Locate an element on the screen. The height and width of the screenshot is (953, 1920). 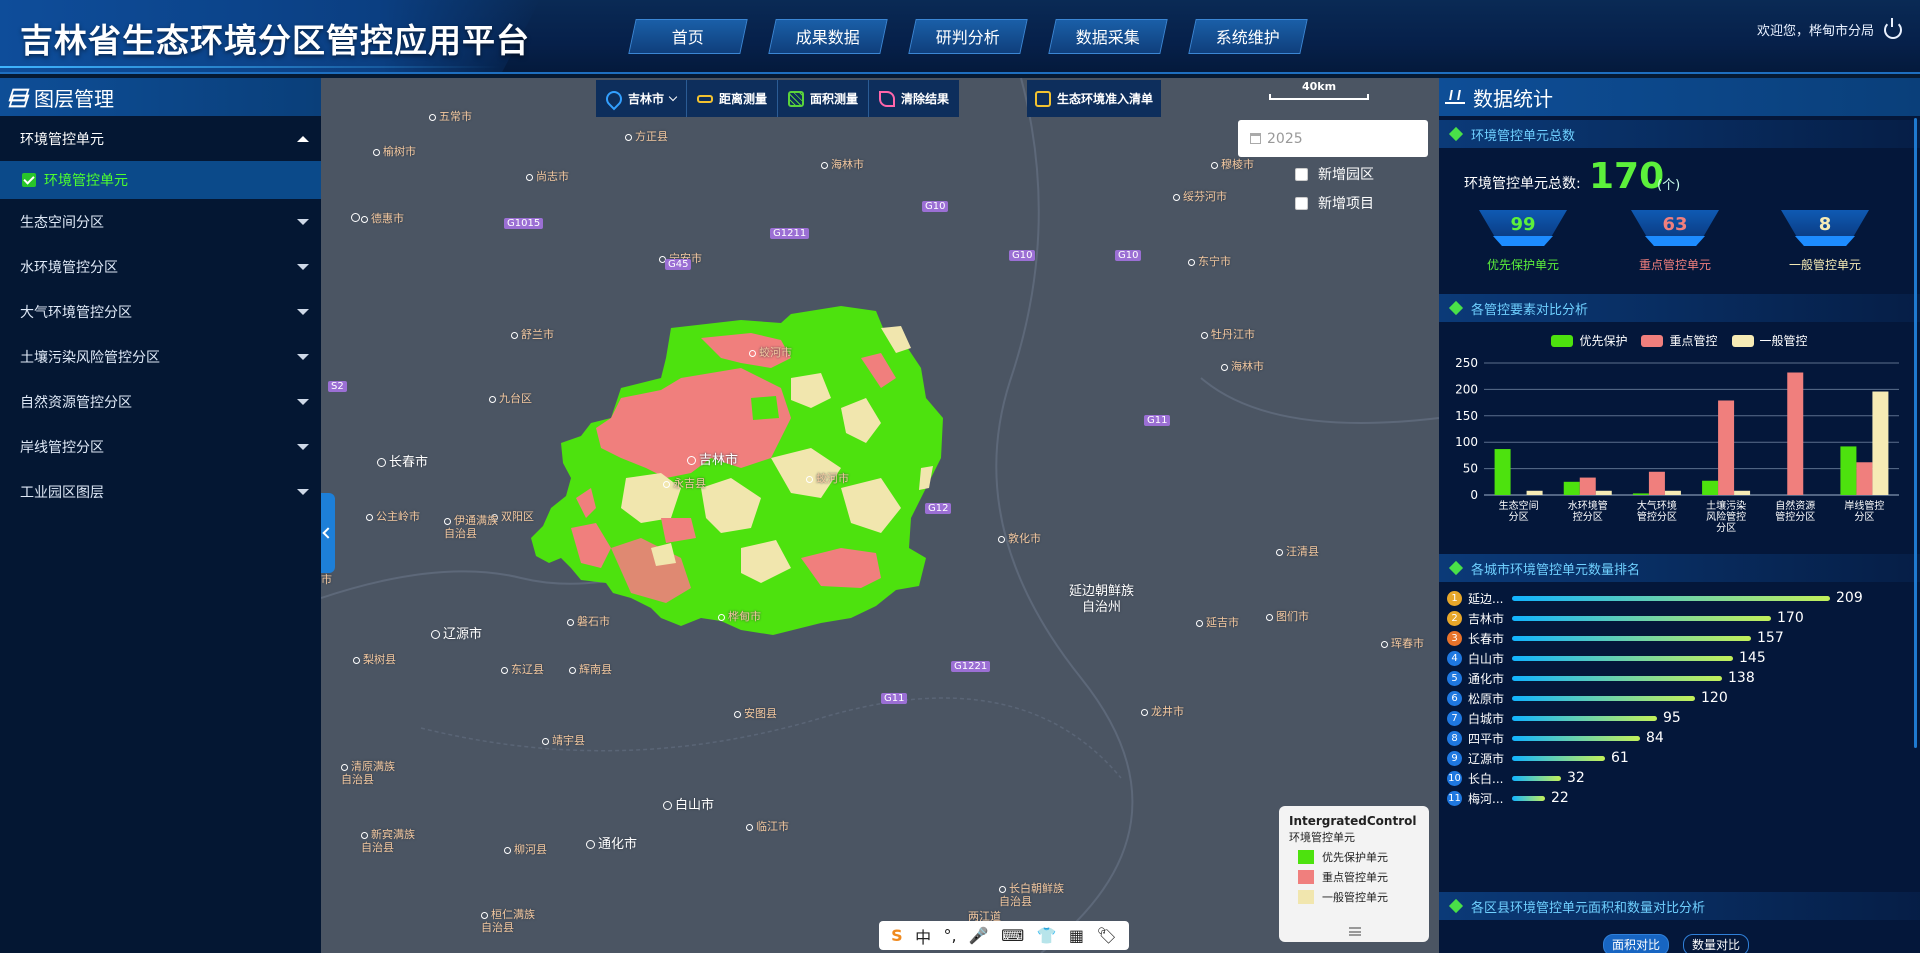
section-header-county: 各区县环境管控单元面积和数量对比分析 is located at coordinates (1679, 906).